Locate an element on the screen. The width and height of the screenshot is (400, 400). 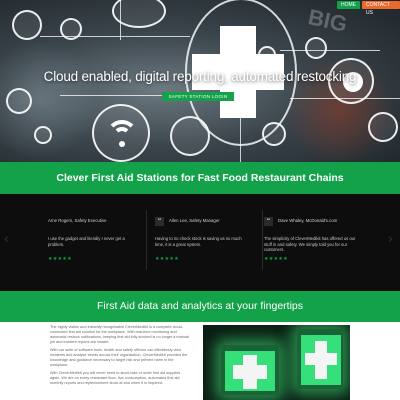
document-icon is located at coordinates (27, 25).